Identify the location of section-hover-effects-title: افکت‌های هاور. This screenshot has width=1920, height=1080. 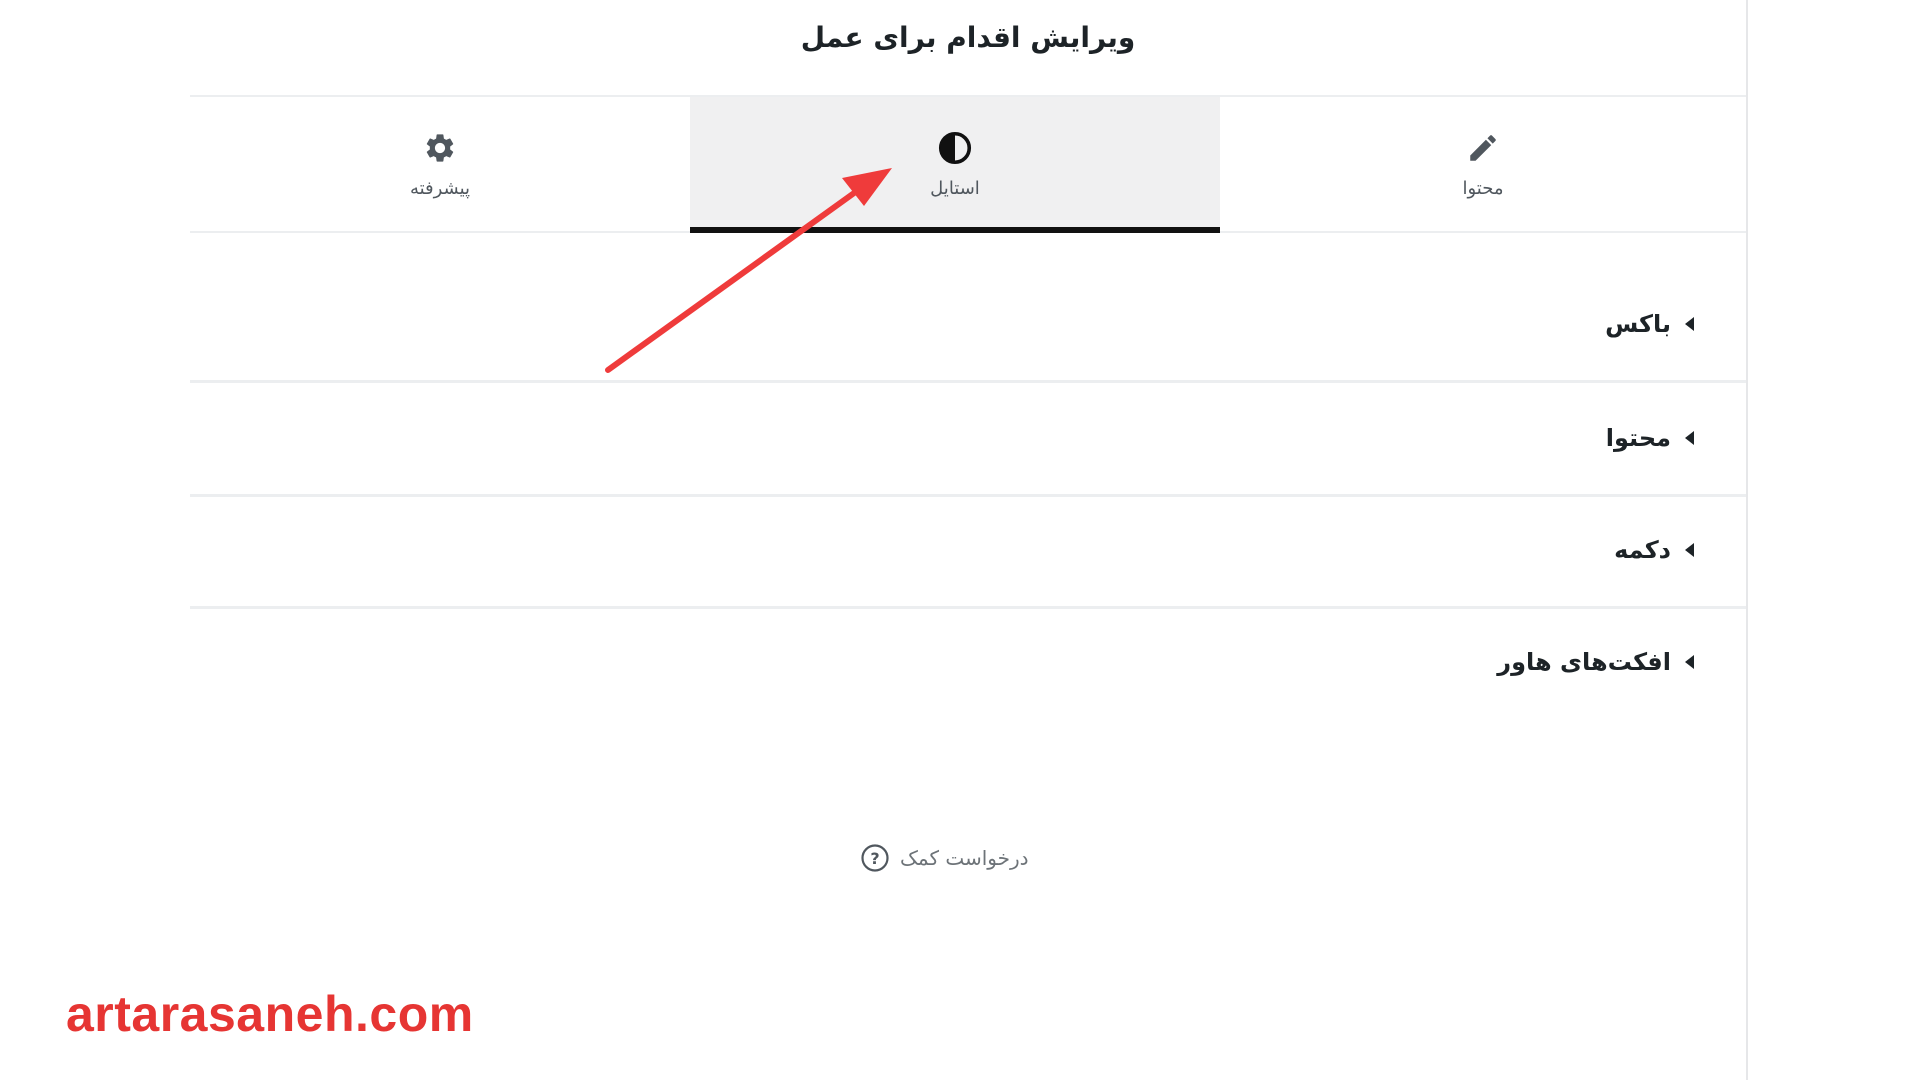
(1584, 662).